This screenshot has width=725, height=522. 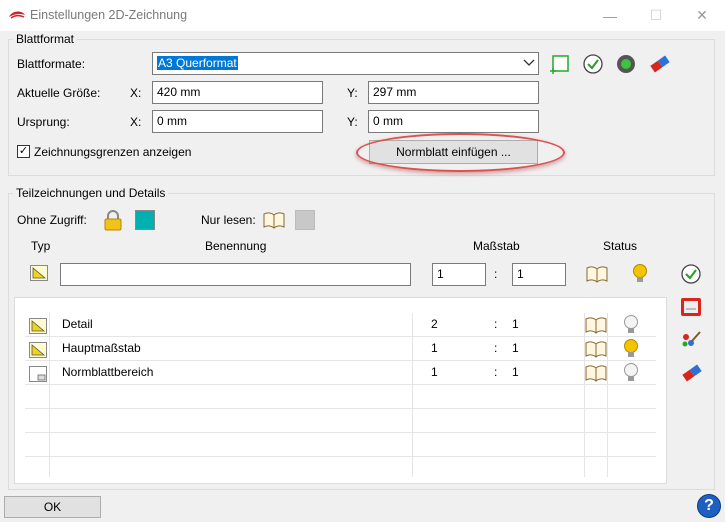 I want to click on edit-frame-icon, so click(x=691, y=307).